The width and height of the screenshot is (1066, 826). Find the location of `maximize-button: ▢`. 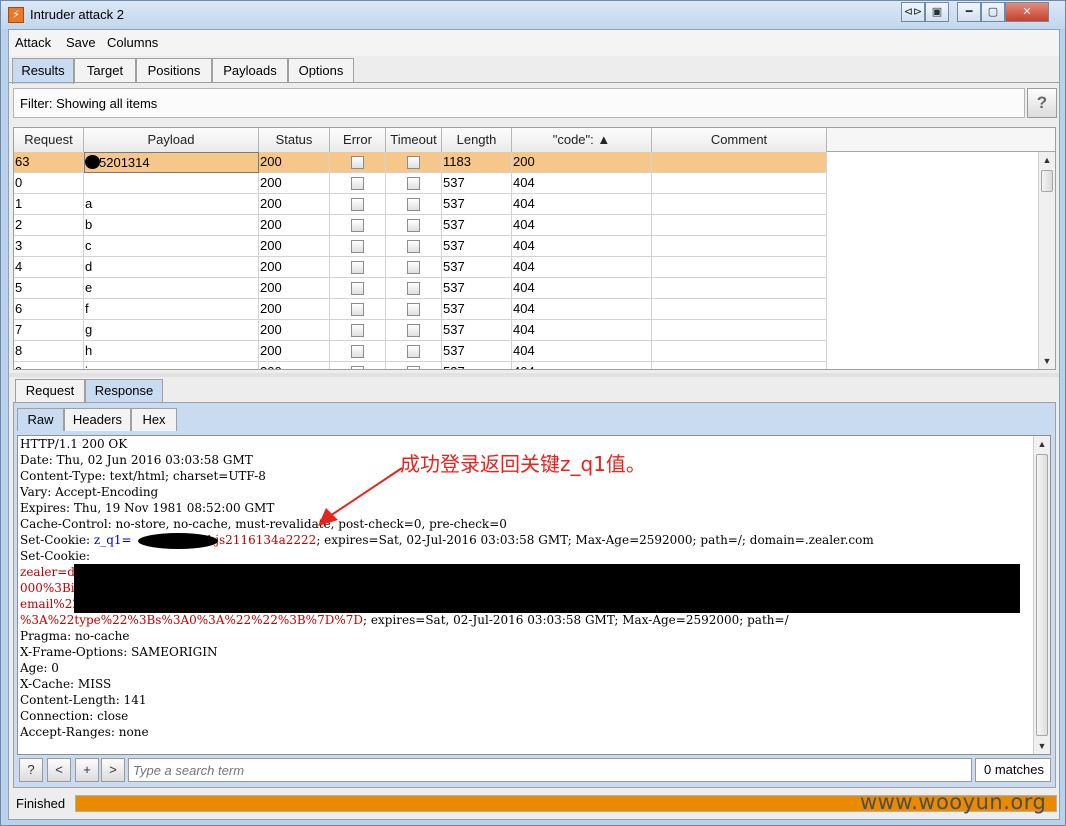

maximize-button: ▢ is located at coordinates (993, 12).